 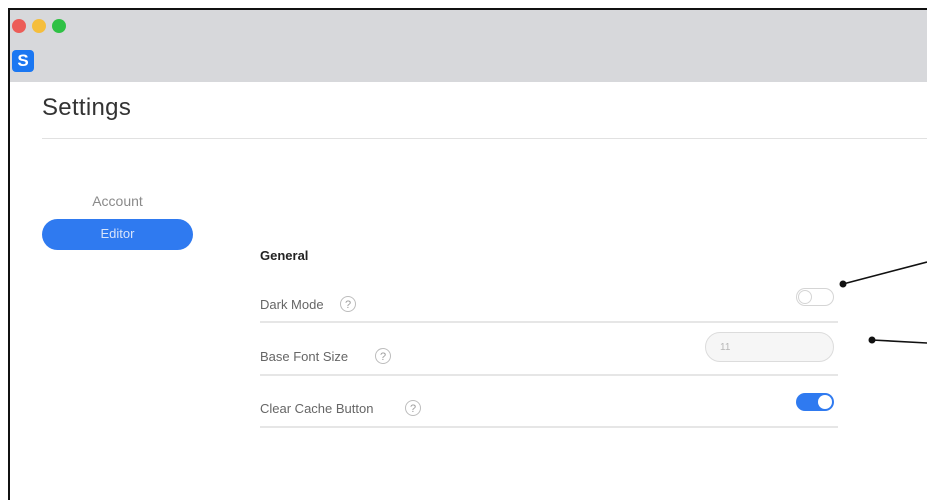 What do you see at coordinates (87, 107) in the screenshot?
I see `page-title: Settings` at bounding box center [87, 107].